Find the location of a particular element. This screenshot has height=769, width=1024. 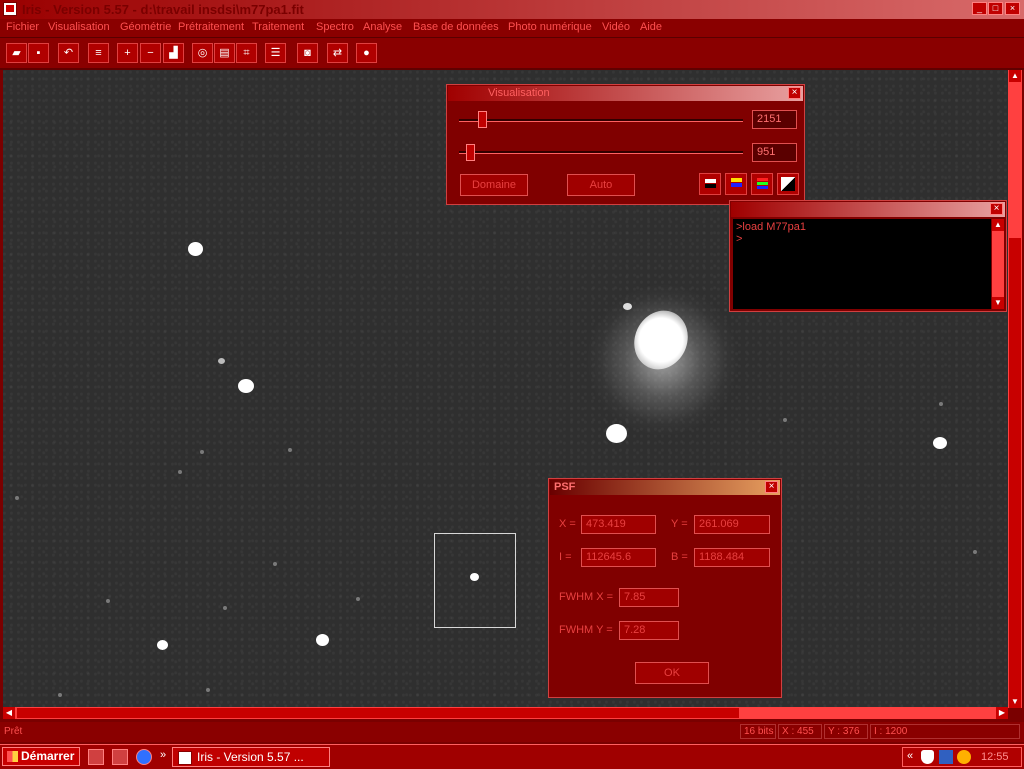

quicklaunch-more-icon: » is located at coordinates (163, 755).